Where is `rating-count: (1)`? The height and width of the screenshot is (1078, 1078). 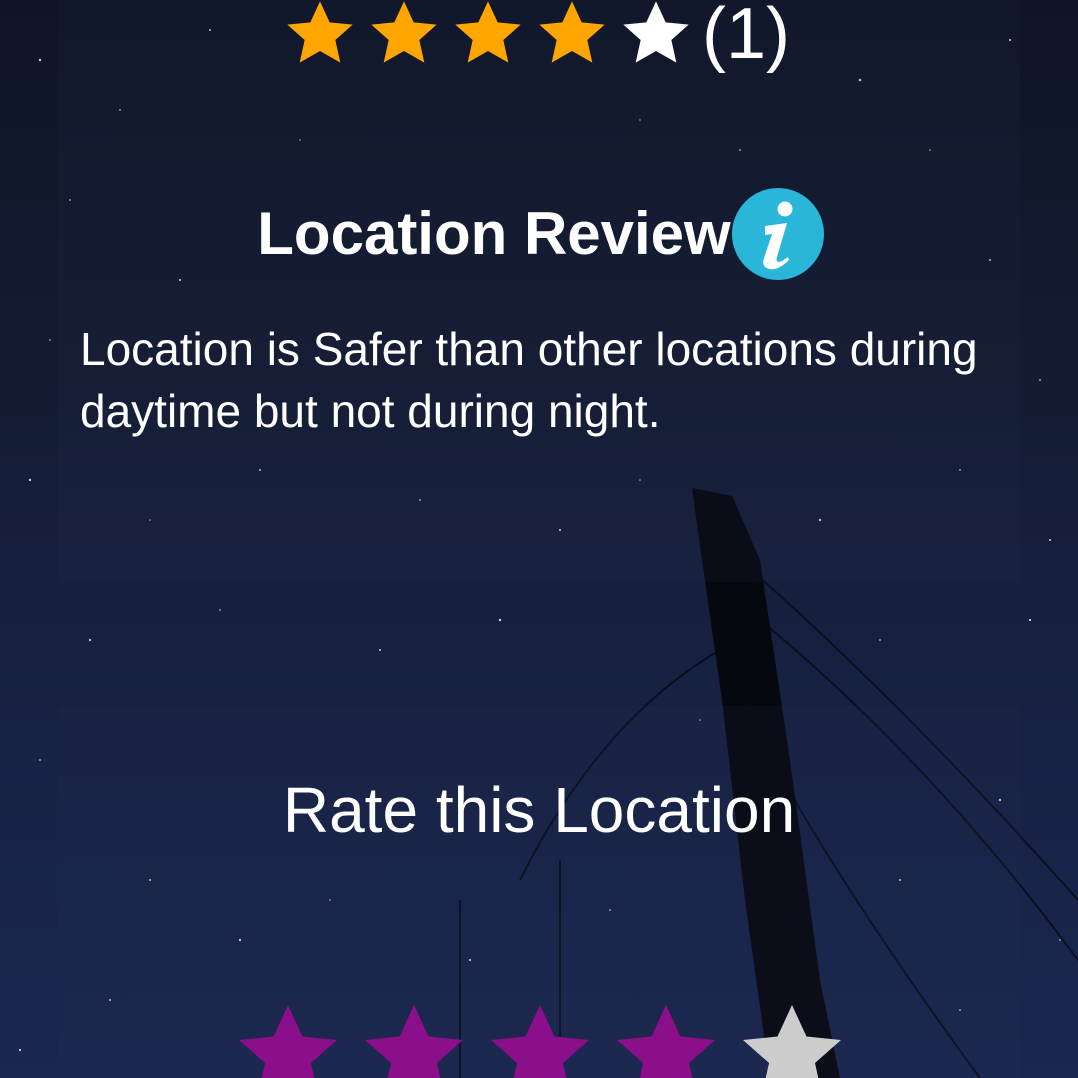
rating-count: (1) is located at coordinates (746, 37).